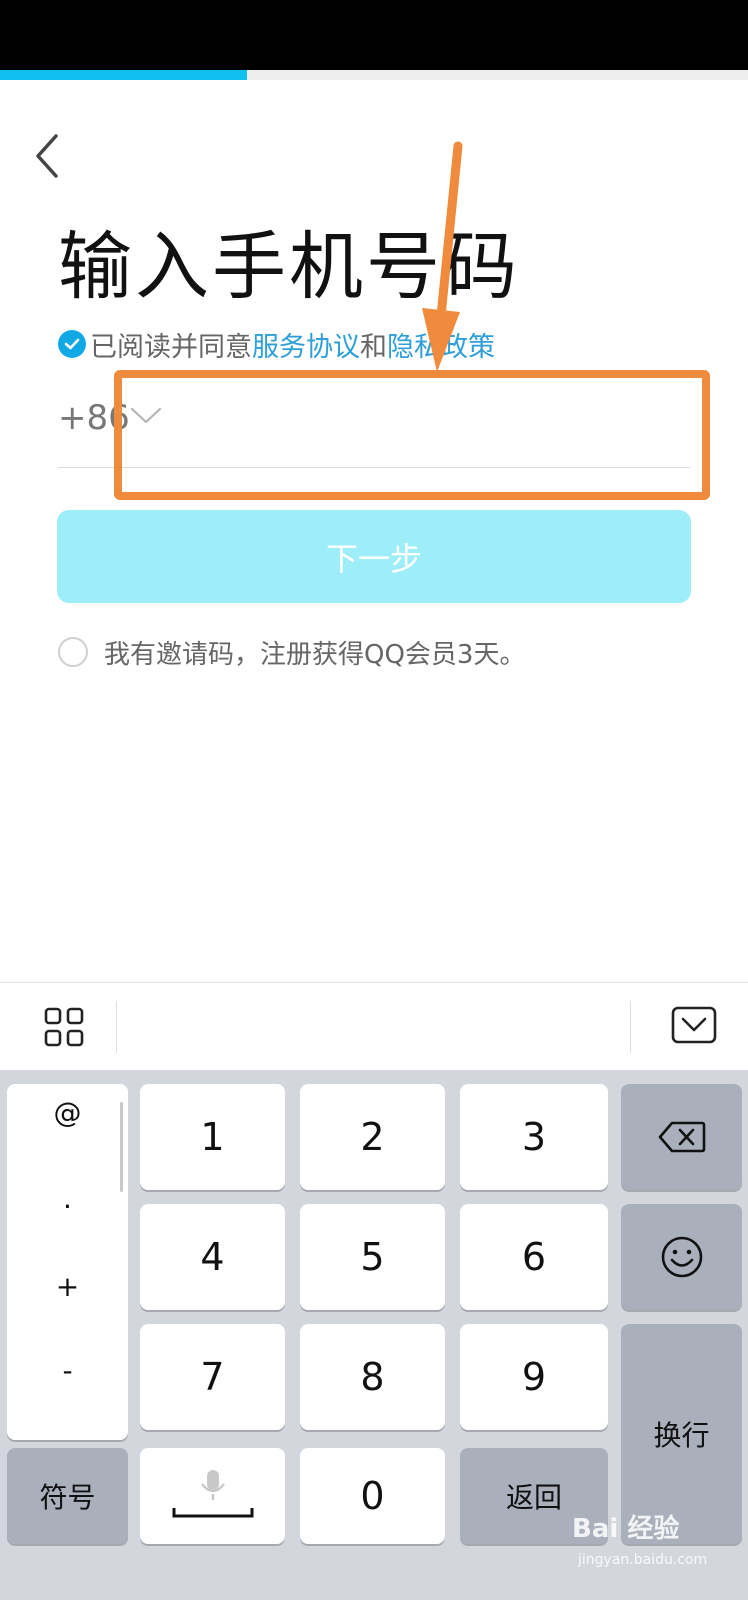 The image size is (748, 1600). I want to click on phone-number-input, so click(432, 425).